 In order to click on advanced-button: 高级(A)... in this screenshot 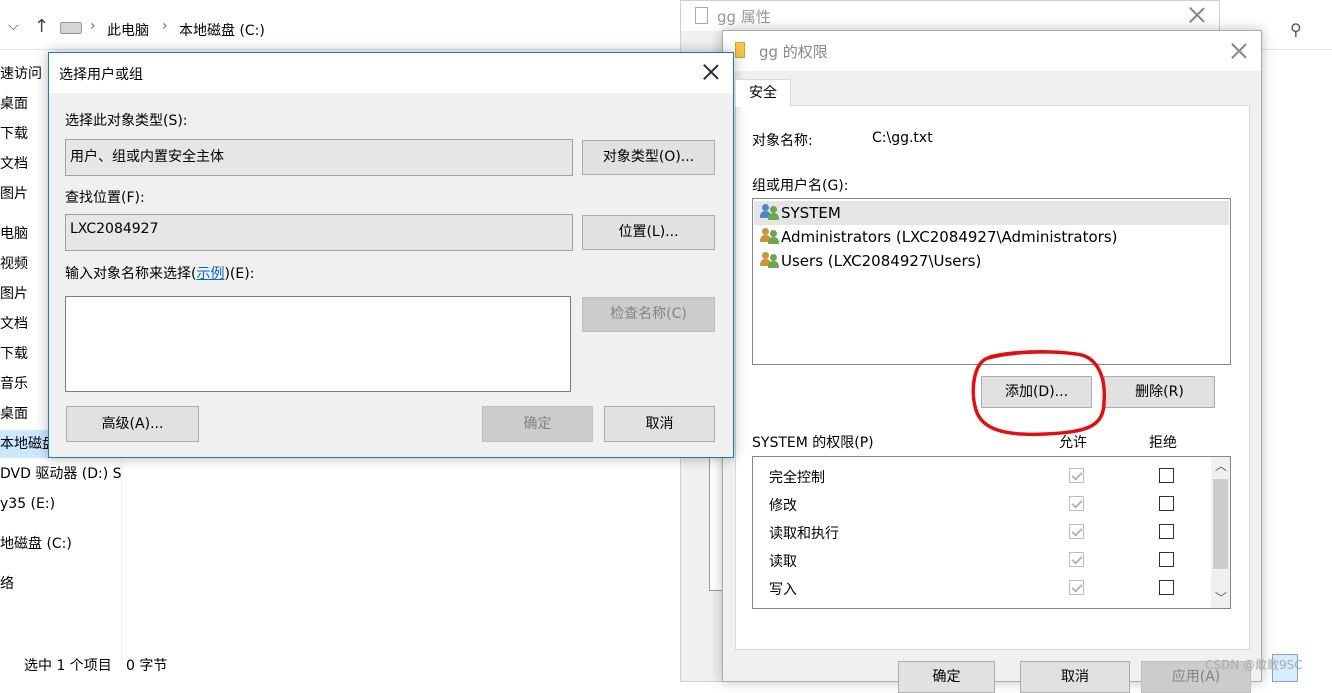, I will do `click(132, 424)`.